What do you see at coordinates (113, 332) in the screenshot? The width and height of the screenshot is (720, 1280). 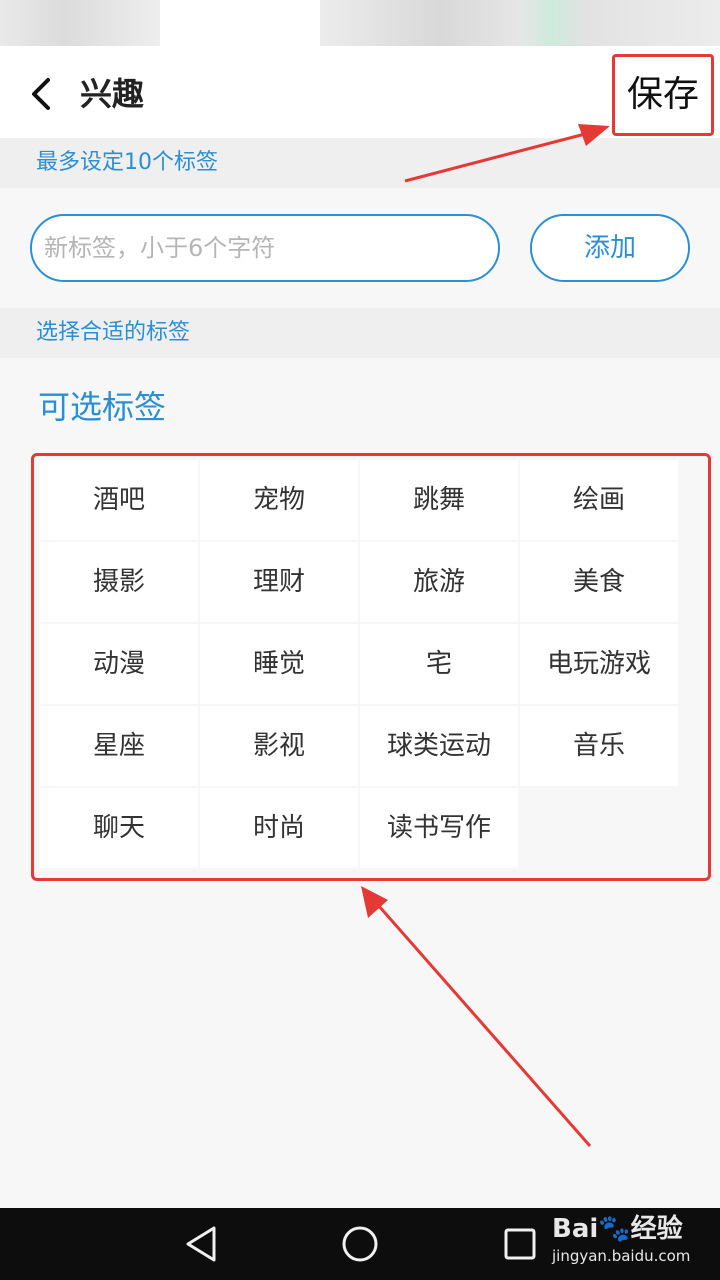 I see `choose-tags-hint: 选择合适的标签` at bounding box center [113, 332].